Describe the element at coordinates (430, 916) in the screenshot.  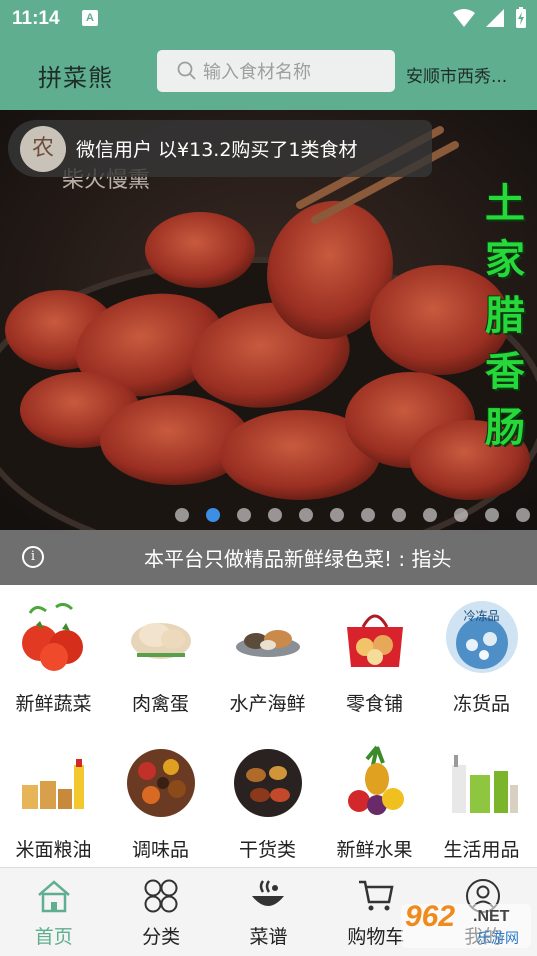
I see `watermark-number: 962` at that location.